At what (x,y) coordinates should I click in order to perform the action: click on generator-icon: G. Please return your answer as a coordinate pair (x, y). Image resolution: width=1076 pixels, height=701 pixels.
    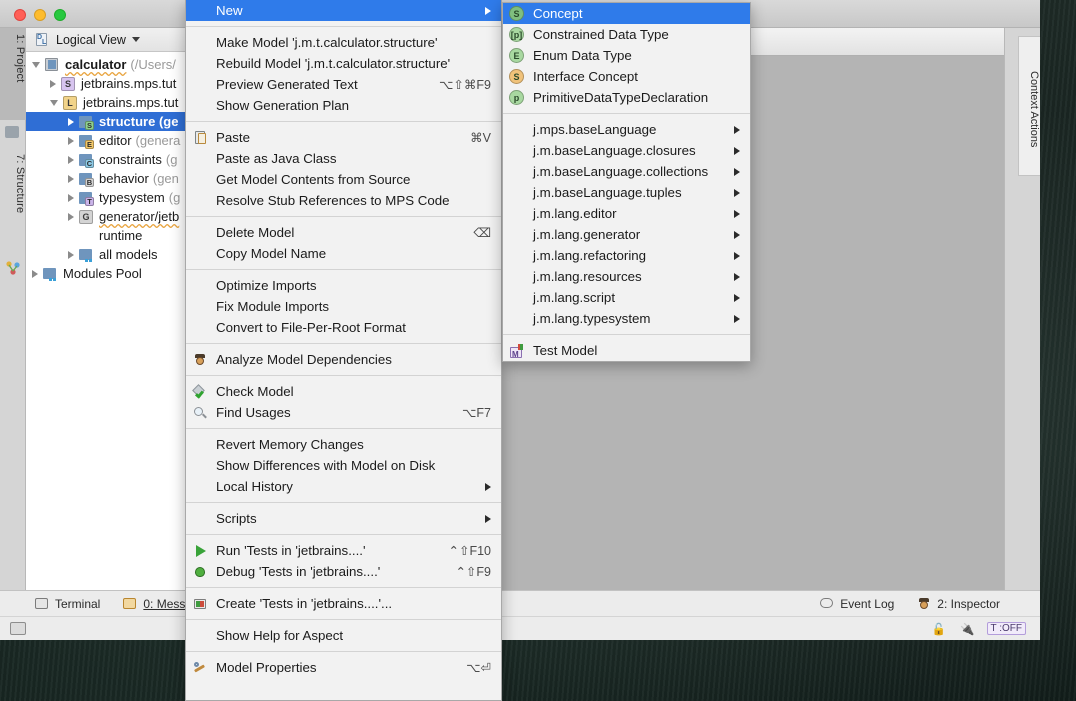
    Looking at the image, I should click on (86, 217).